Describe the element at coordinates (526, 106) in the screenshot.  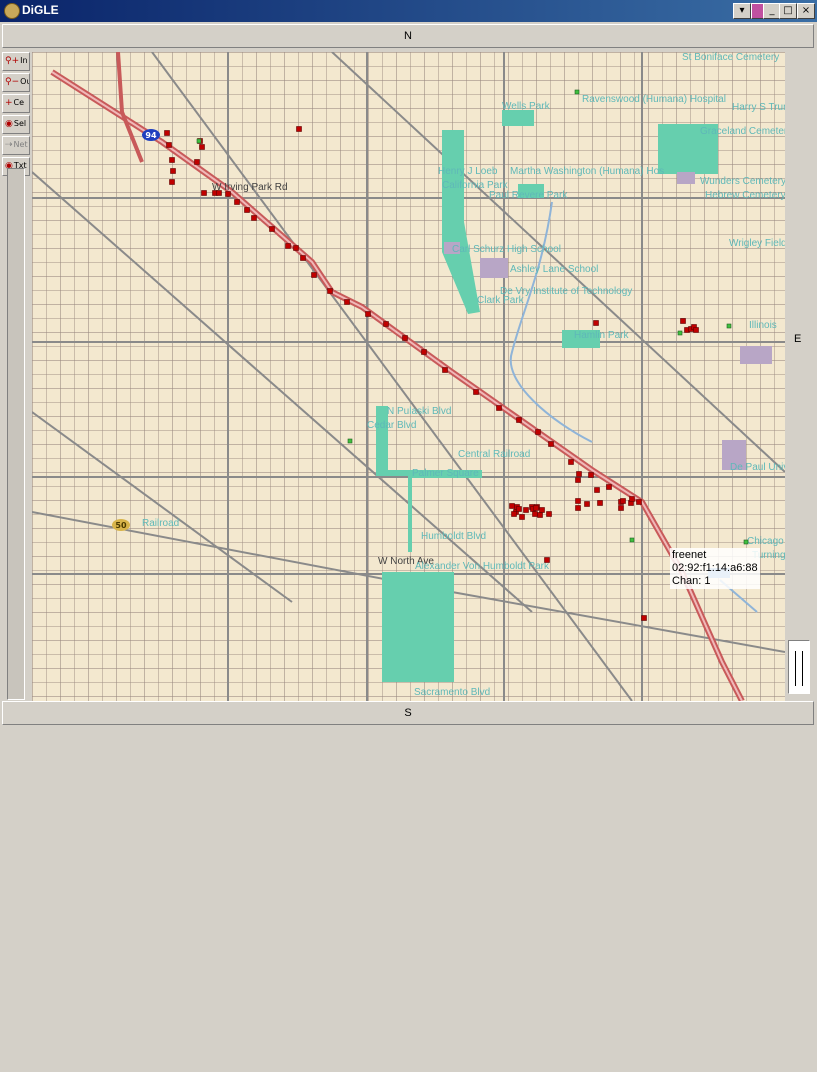
I see `map-label: Wells Park` at that location.